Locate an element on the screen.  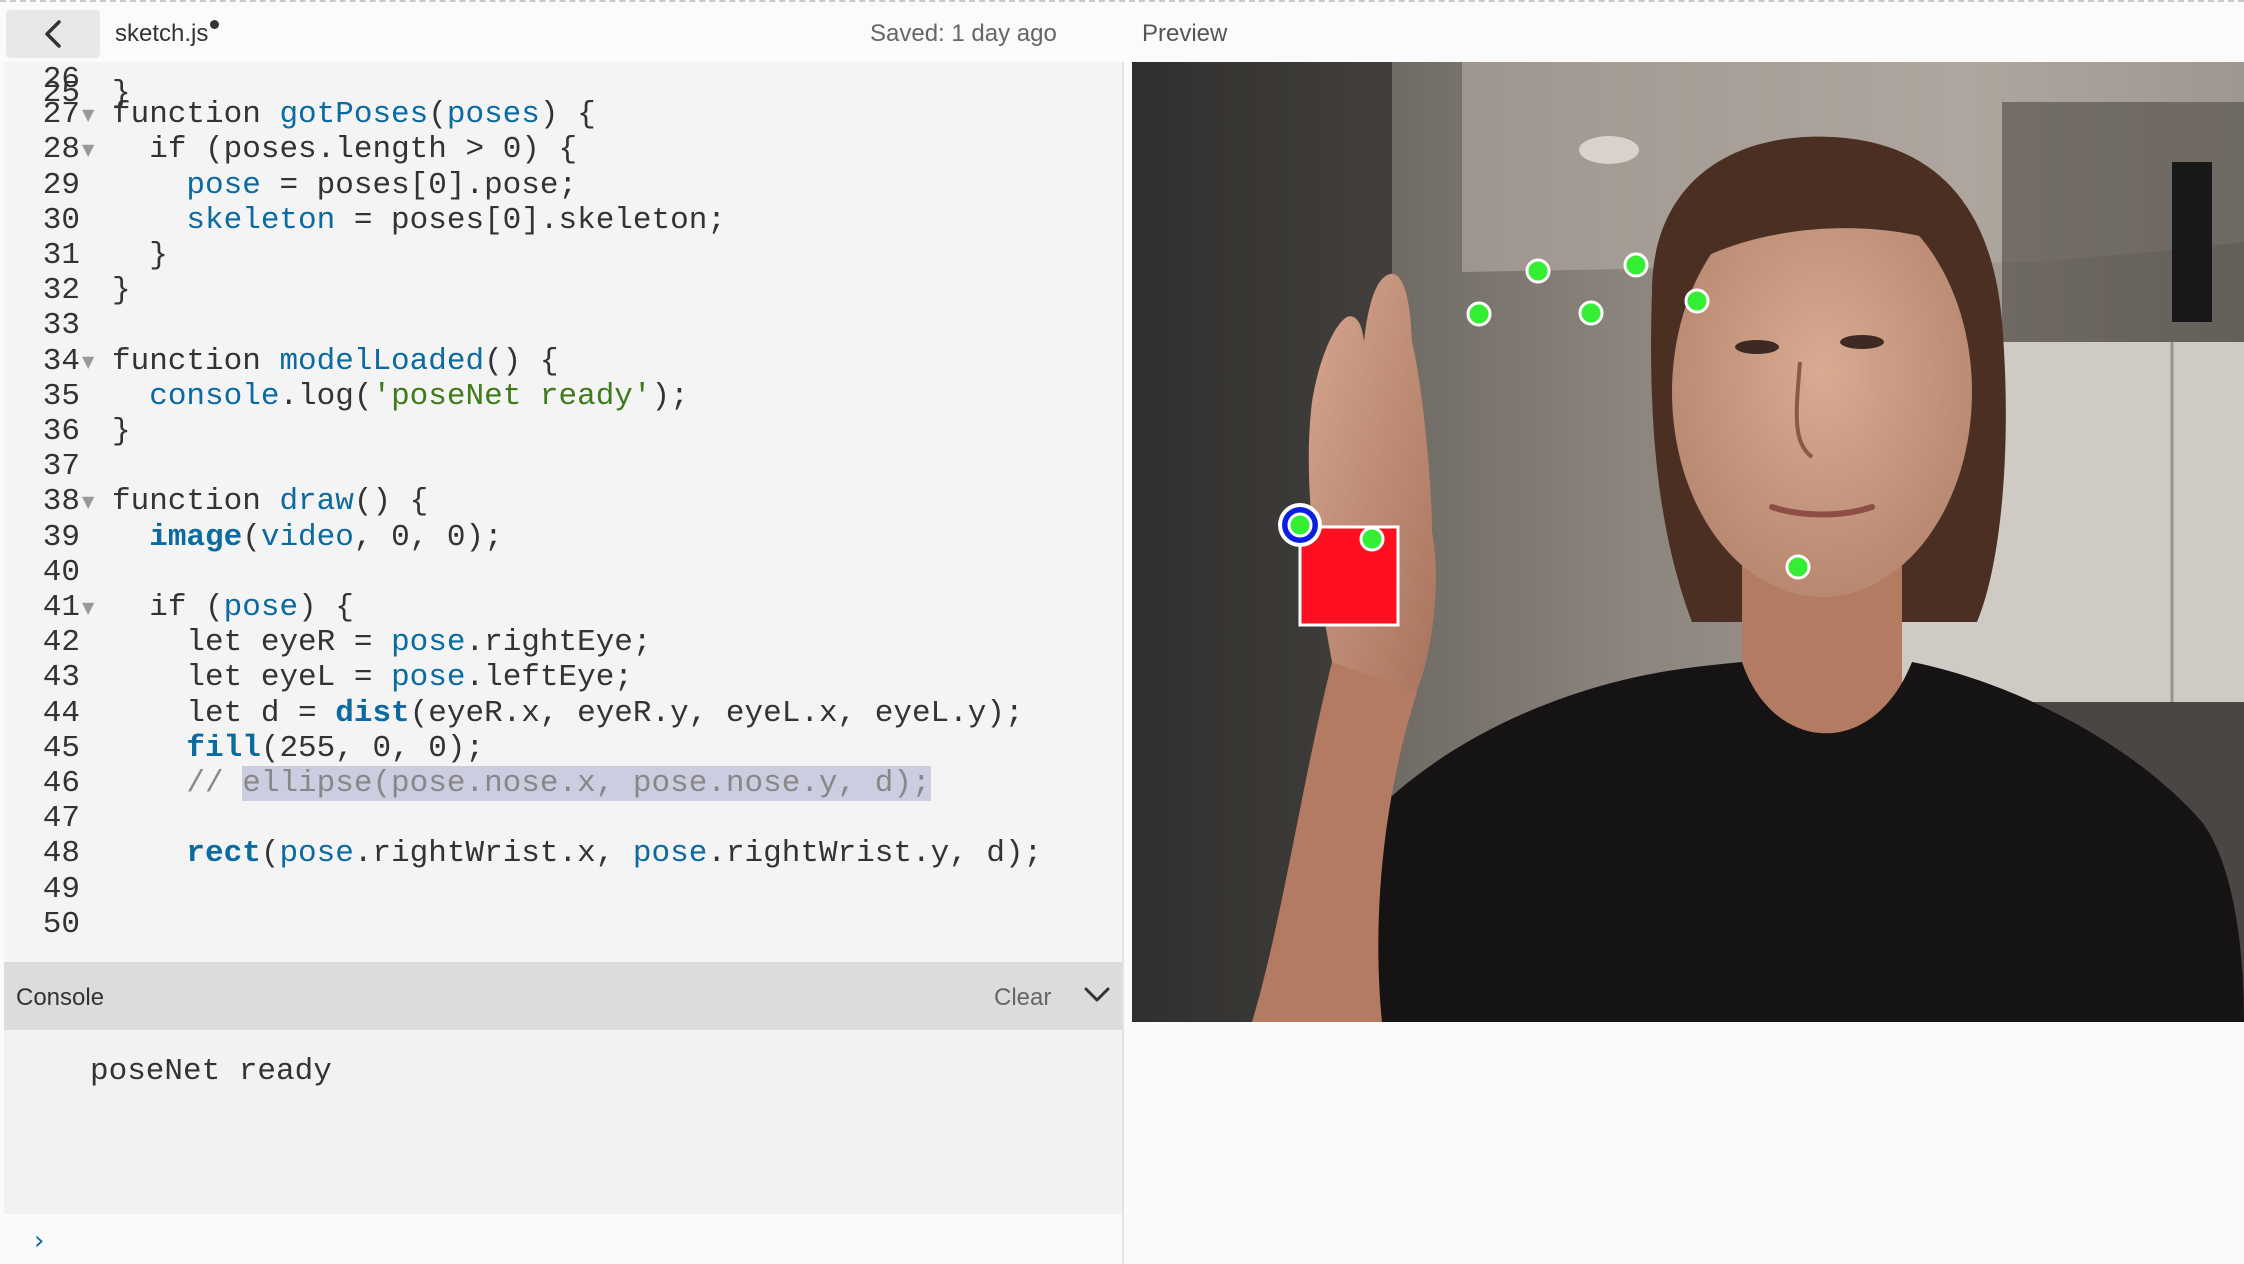
console-title: Console is located at coordinates (60, 997).